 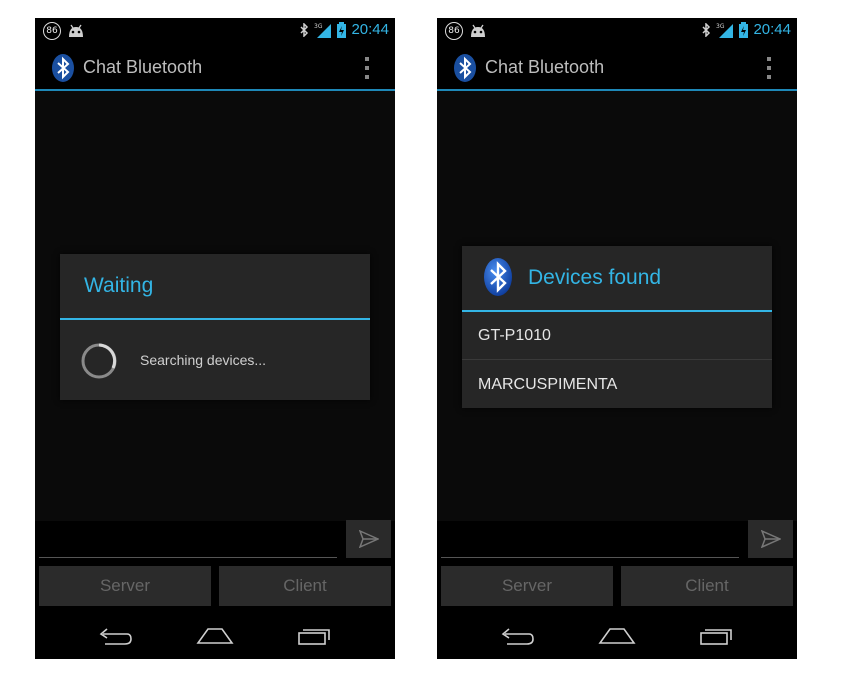 What do you see at coordinates (99, 361) in the screenshot?
I see `progress-spinner-icon` at bounding box center [99, 361].